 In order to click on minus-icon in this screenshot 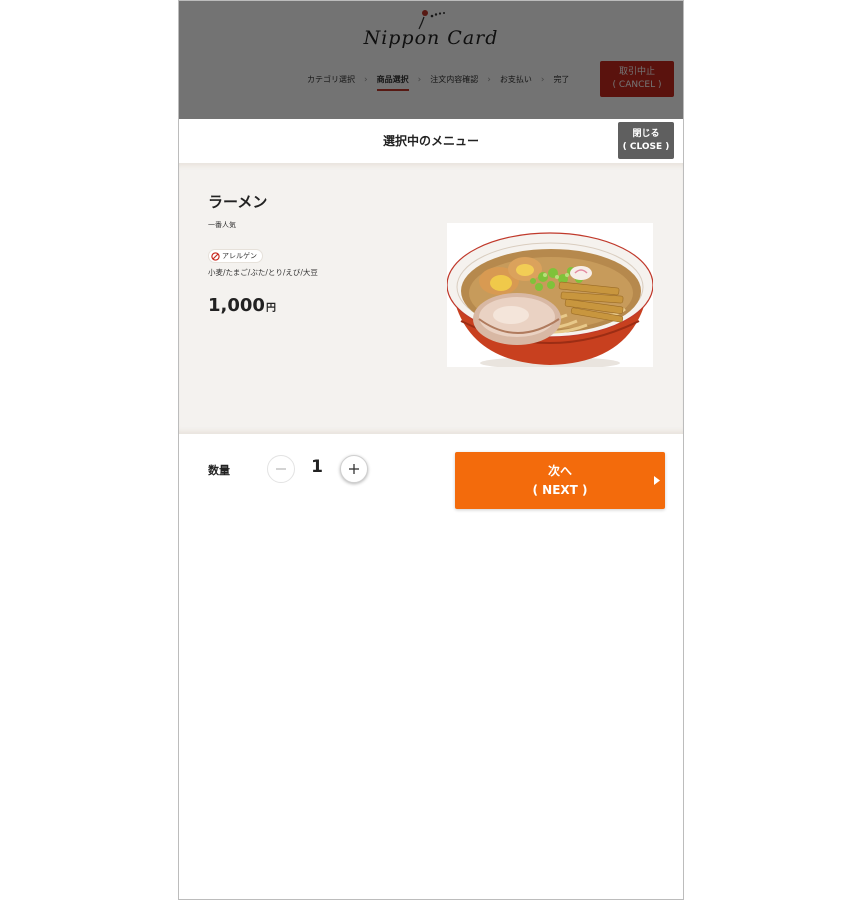, I will do `click(281, 469)`.